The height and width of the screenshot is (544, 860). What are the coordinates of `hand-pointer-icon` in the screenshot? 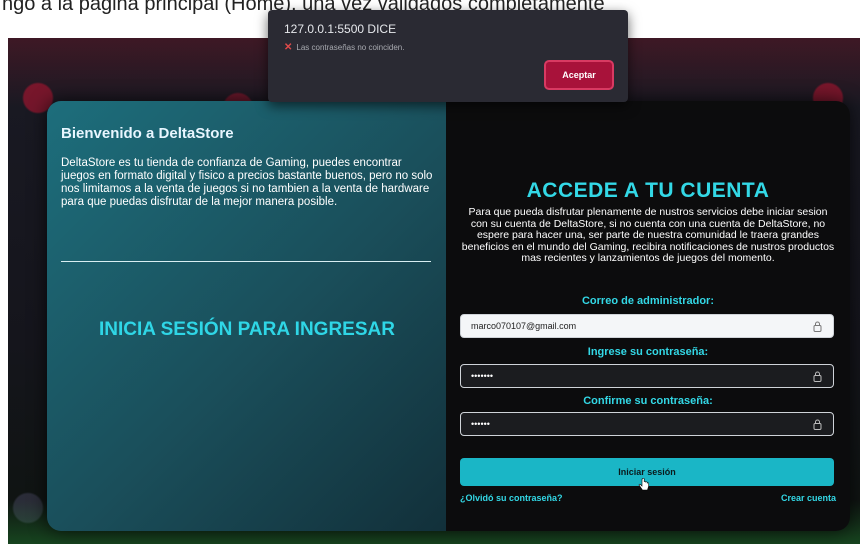 It's located at (644, 484).